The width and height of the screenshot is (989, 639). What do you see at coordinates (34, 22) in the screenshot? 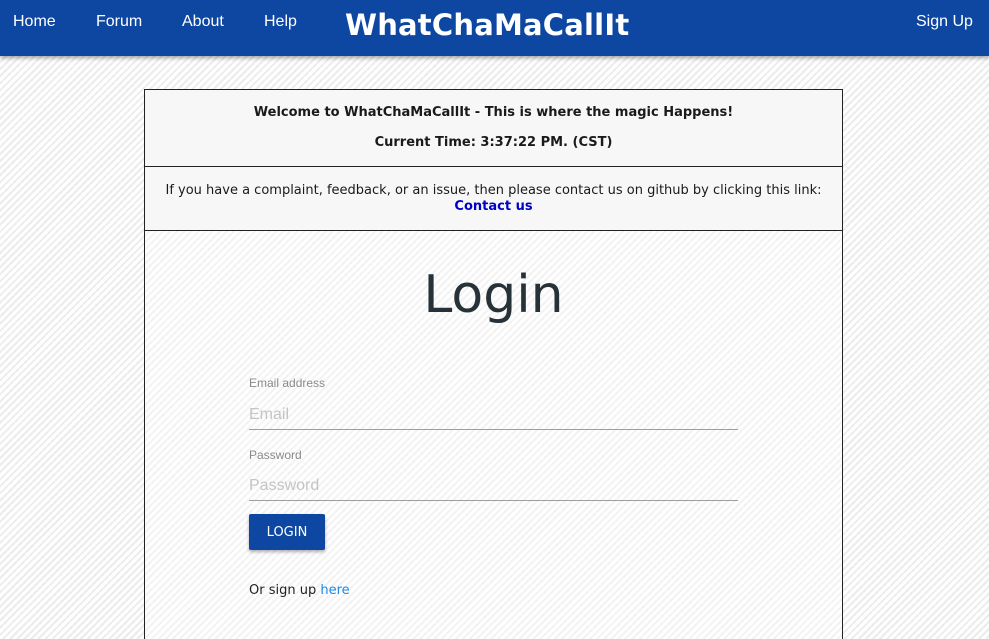
I see `nav-home-link: Home` at bounding box center [34, 22].